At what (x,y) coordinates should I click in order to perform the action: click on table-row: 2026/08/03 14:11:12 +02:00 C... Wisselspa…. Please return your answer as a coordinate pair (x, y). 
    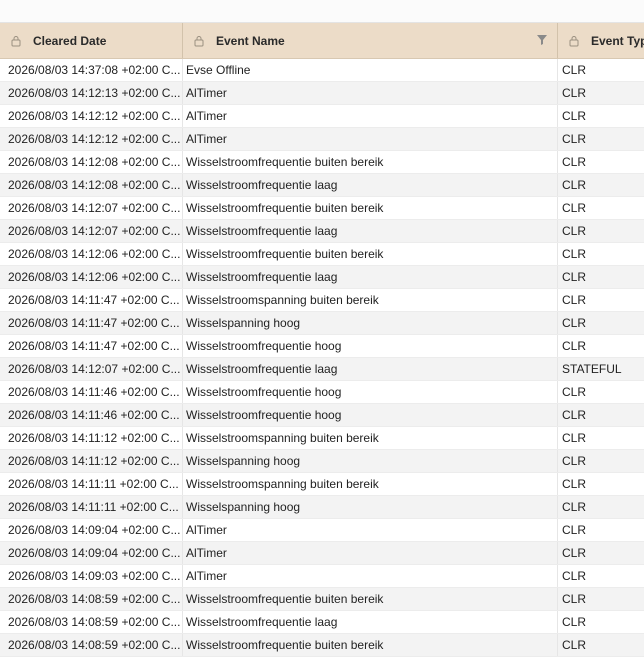
    Looking at the image, I should click on (322, 461).